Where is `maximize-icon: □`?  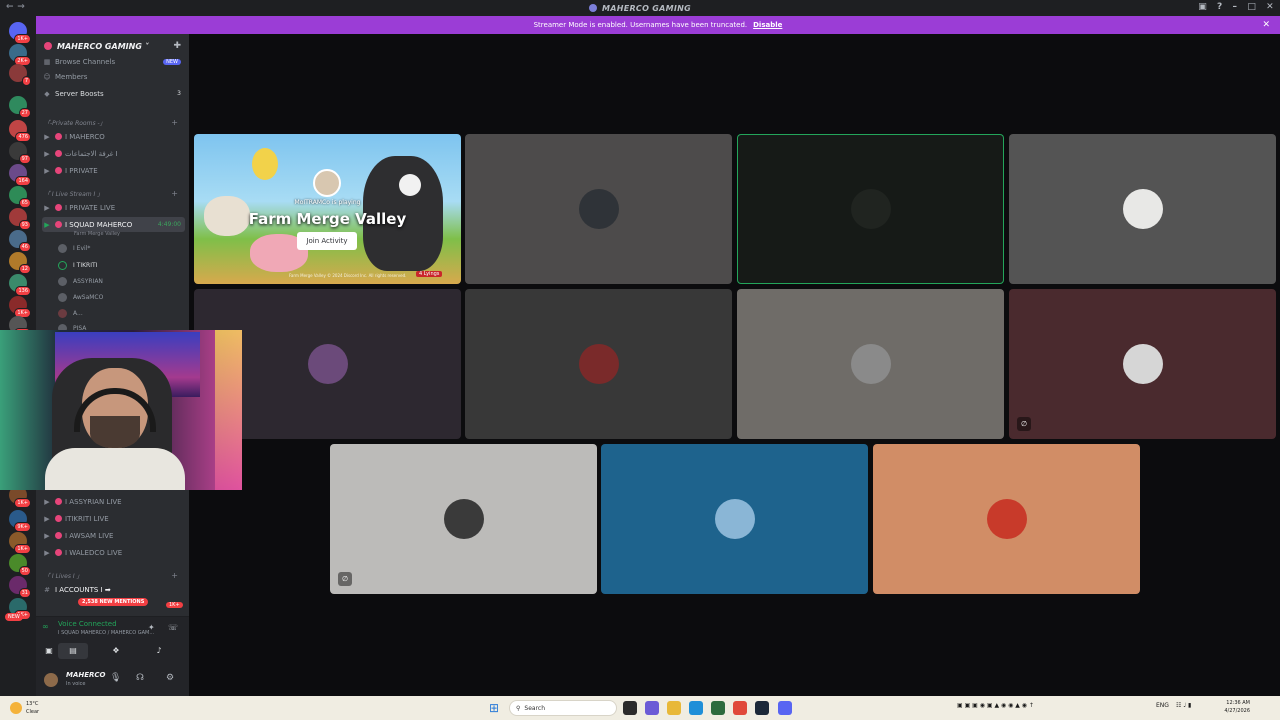
maximize-icon: □ is located at coordinates (1251, 7).